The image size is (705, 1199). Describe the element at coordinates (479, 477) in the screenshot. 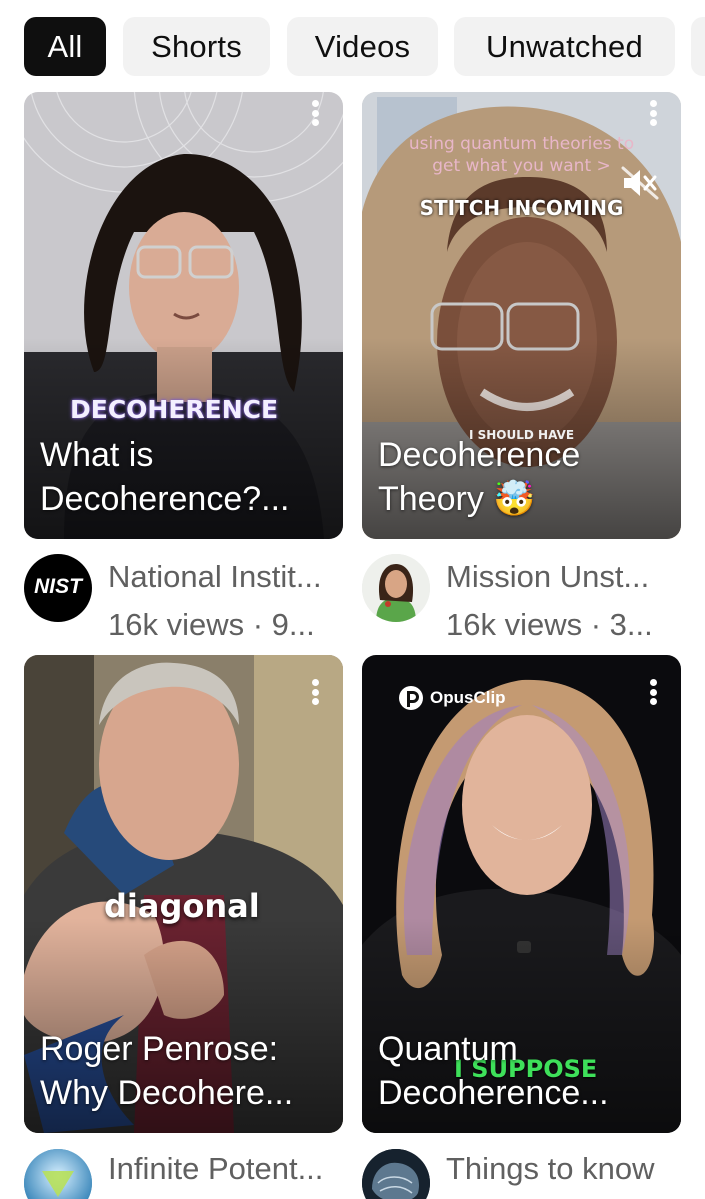

I see `video-title: Decoherence Theory 🤯` at that location.